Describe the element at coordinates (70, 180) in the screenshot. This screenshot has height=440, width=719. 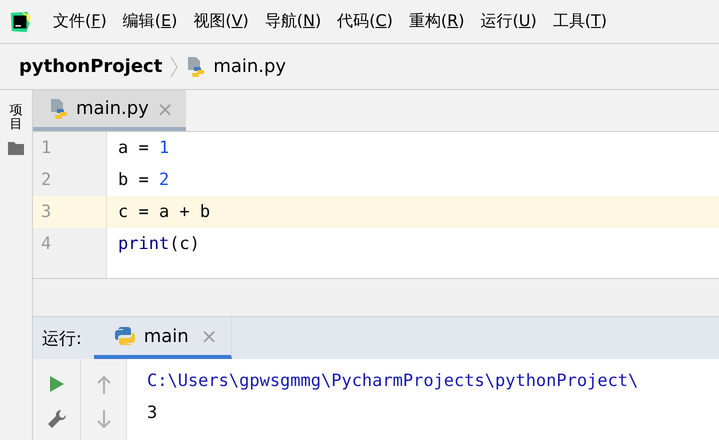
I see `line-number: 2` at that location.